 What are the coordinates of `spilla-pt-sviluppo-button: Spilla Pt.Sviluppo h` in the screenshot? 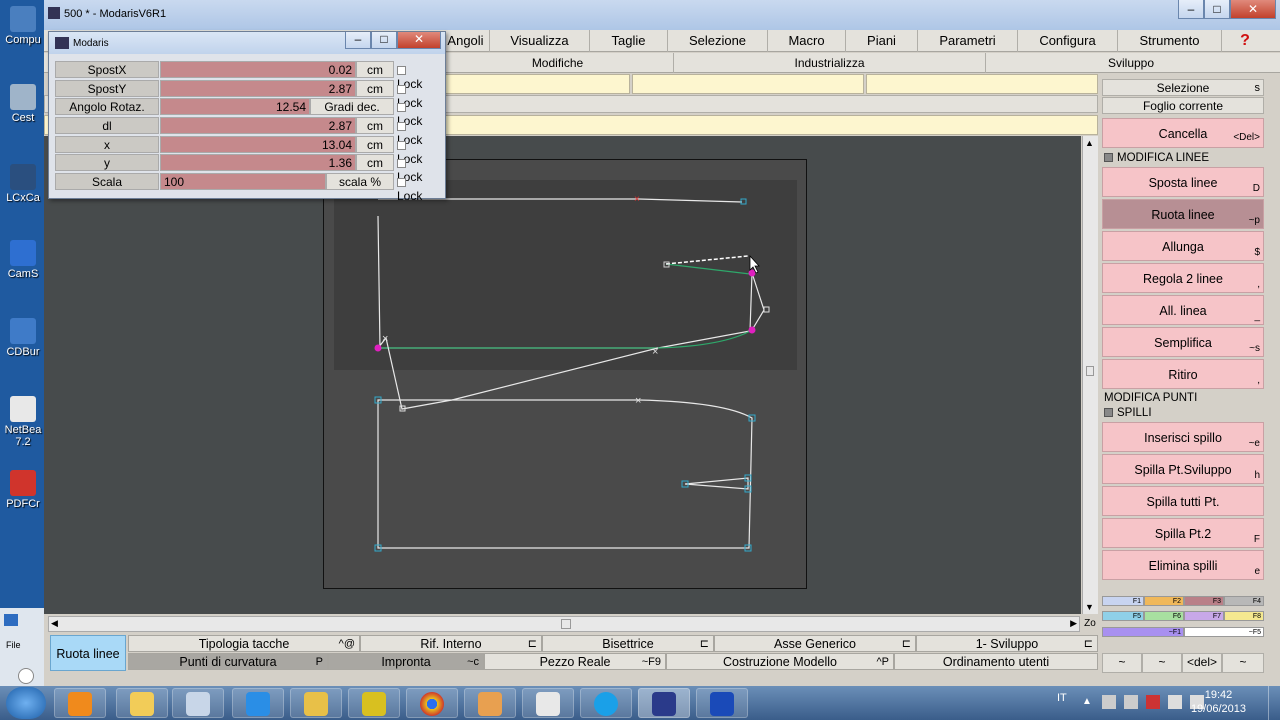 It's located at (1183, 469).